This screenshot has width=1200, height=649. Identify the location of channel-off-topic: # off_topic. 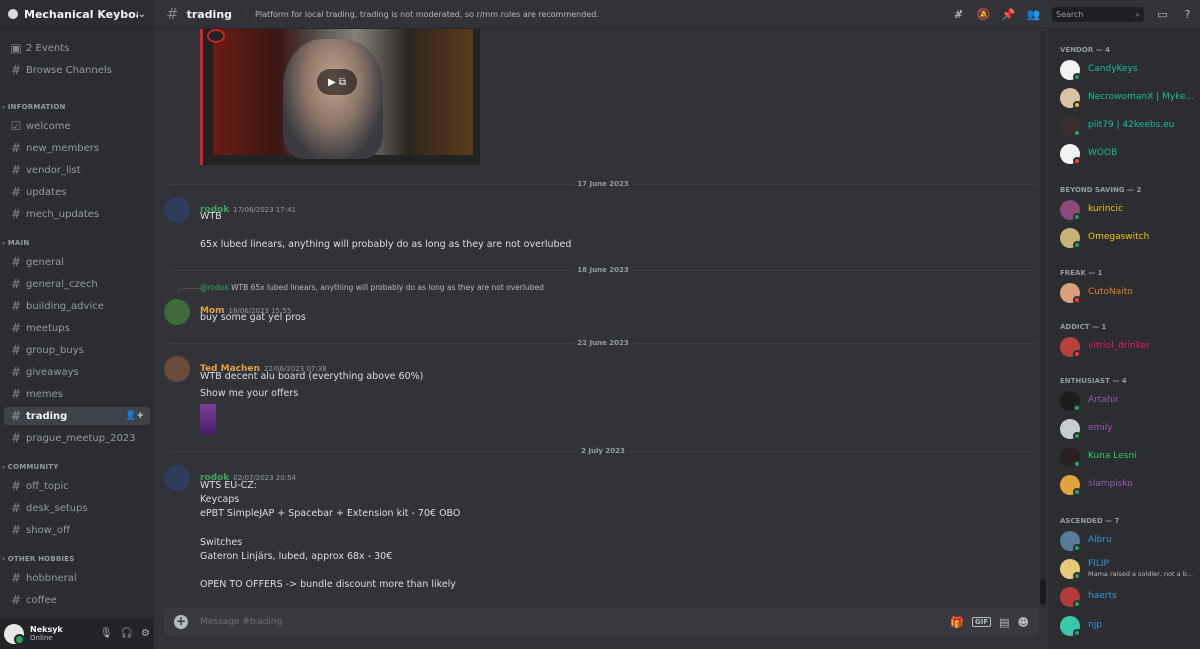
(77, 486).